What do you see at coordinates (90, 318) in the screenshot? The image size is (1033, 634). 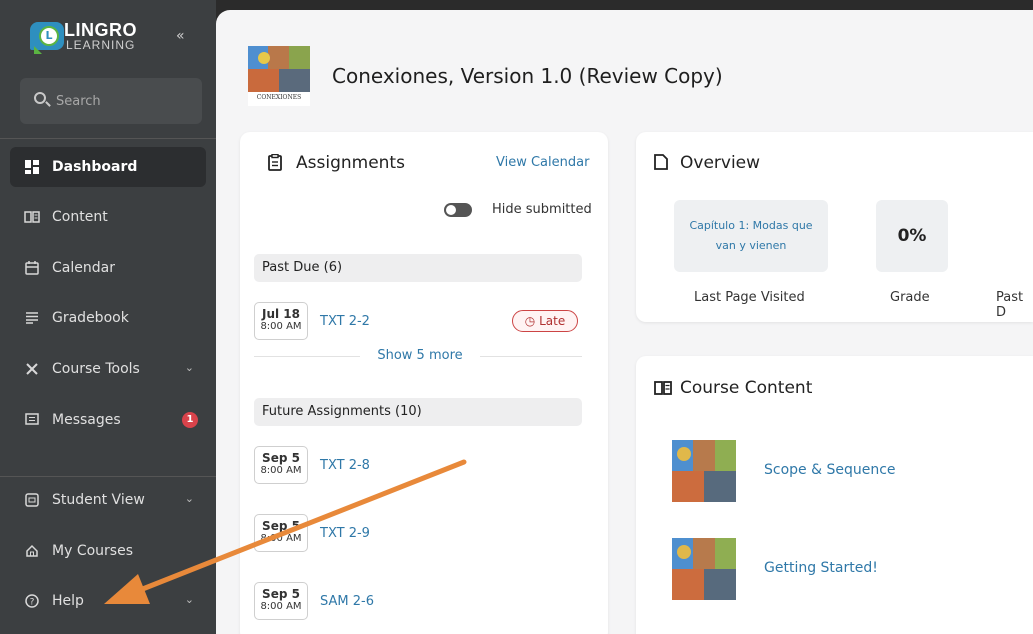 I see `sidebar-item-label: Gradebook` at bounding box center [90, 318].